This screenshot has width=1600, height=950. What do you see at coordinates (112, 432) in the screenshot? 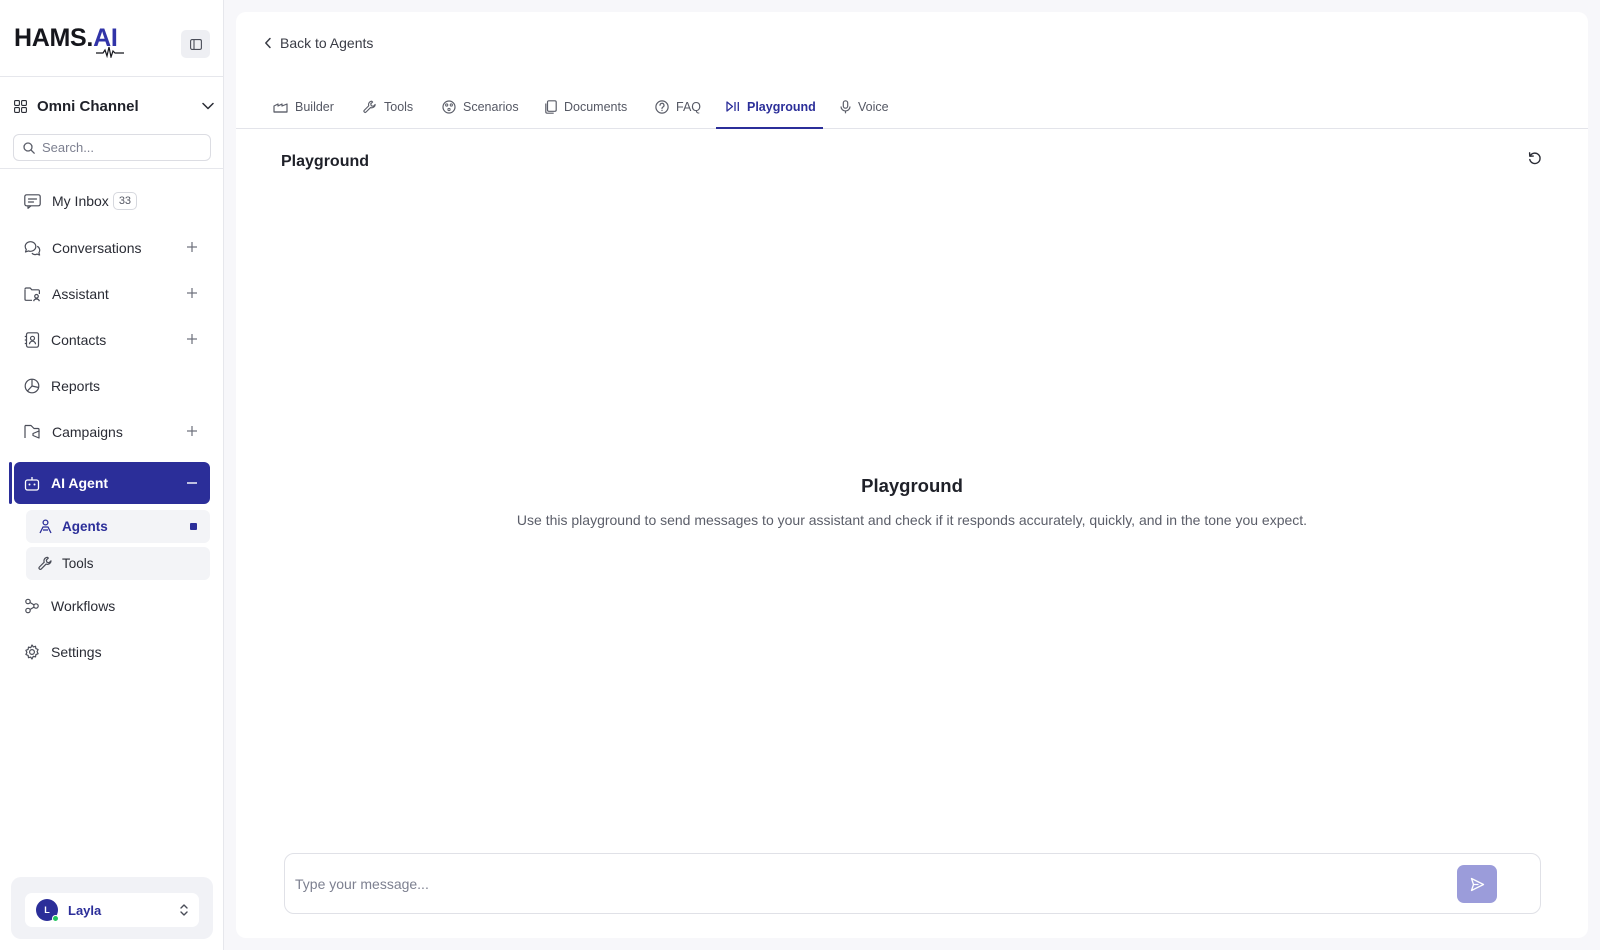
I see `sidebar-item-campaigns: Campaigns` at bounding box center [112, 432].